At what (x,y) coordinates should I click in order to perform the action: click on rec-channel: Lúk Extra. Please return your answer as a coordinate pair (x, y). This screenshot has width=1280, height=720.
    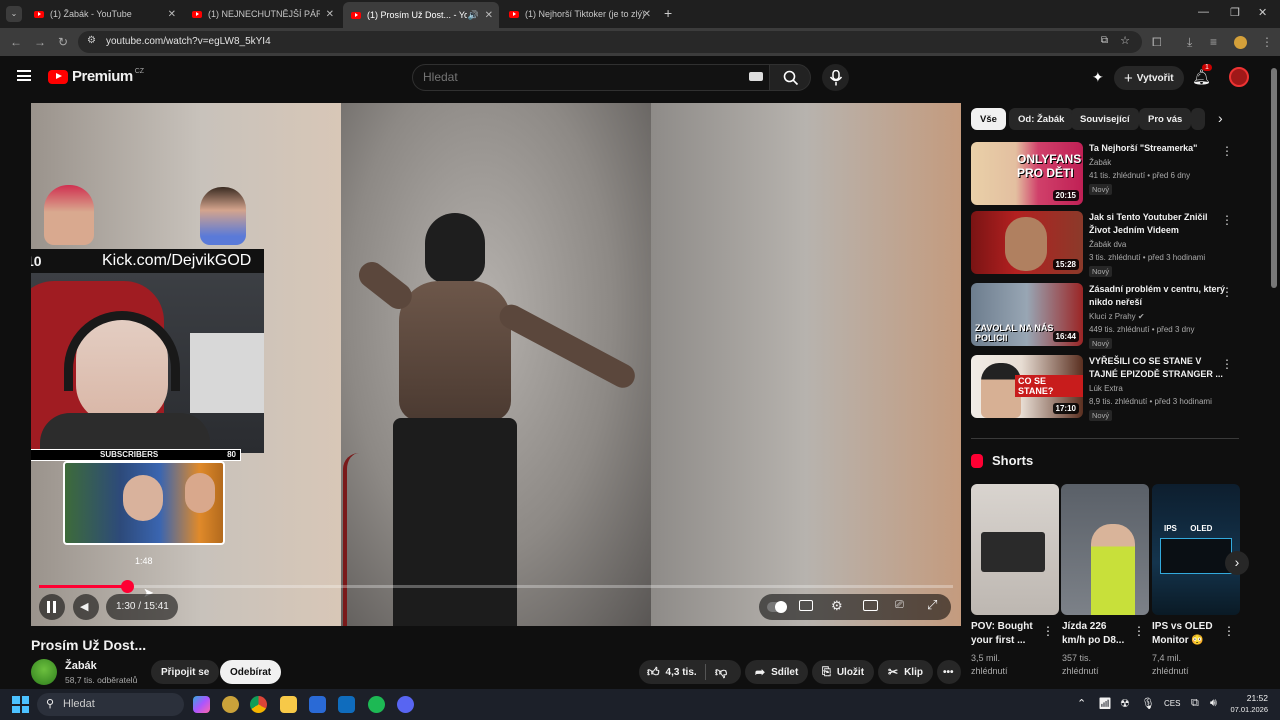
    Looking at the image, I should click on (1106, 388).